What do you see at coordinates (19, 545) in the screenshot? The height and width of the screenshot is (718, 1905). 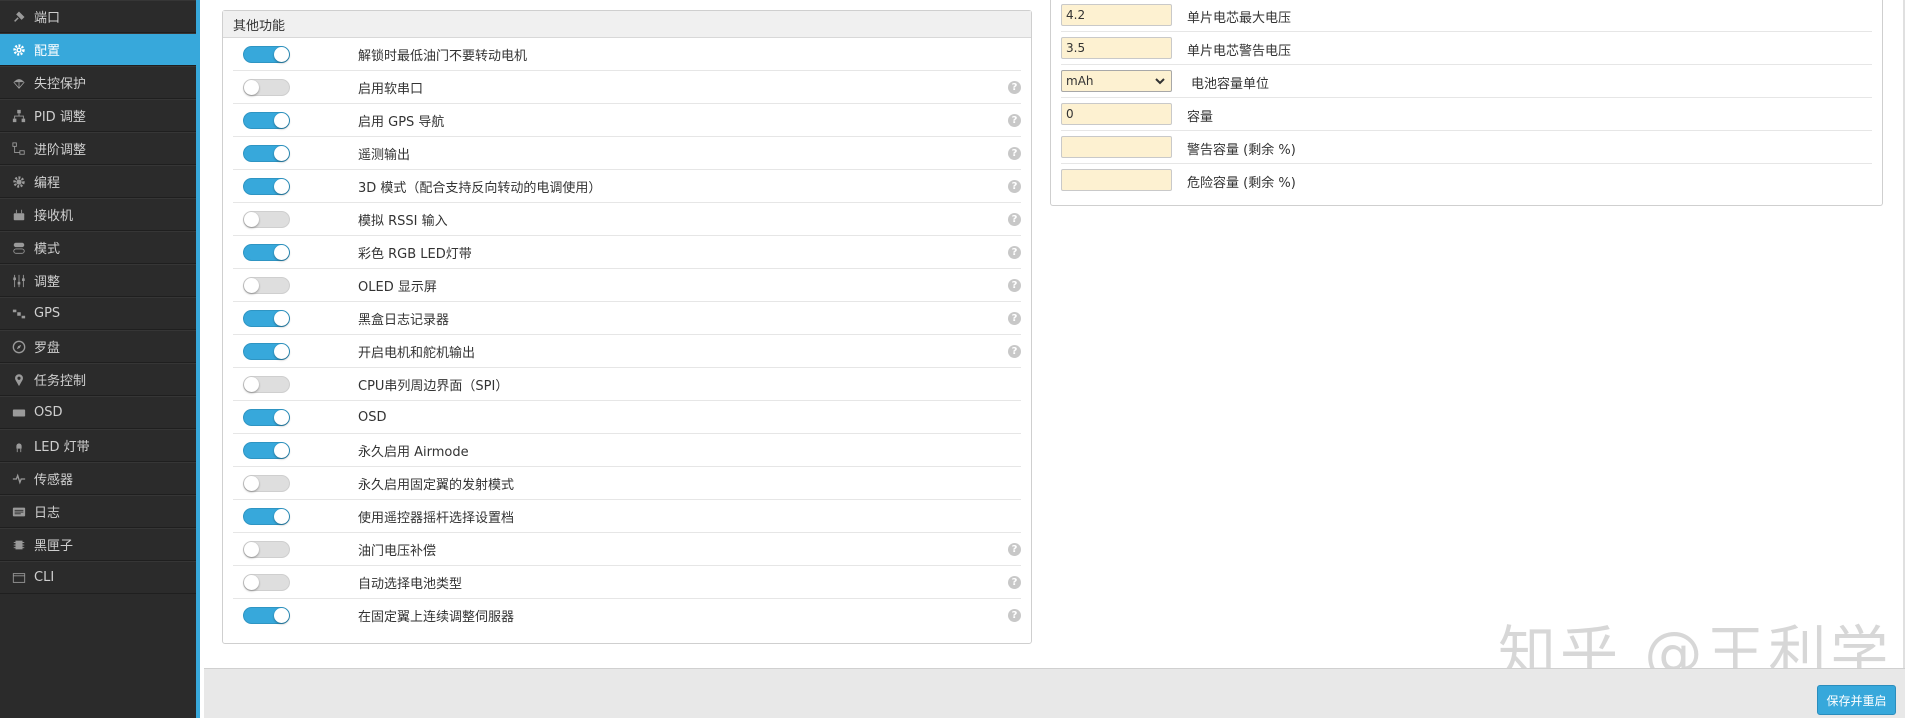 I see `chip-icon` at bounding box center [19, 545].